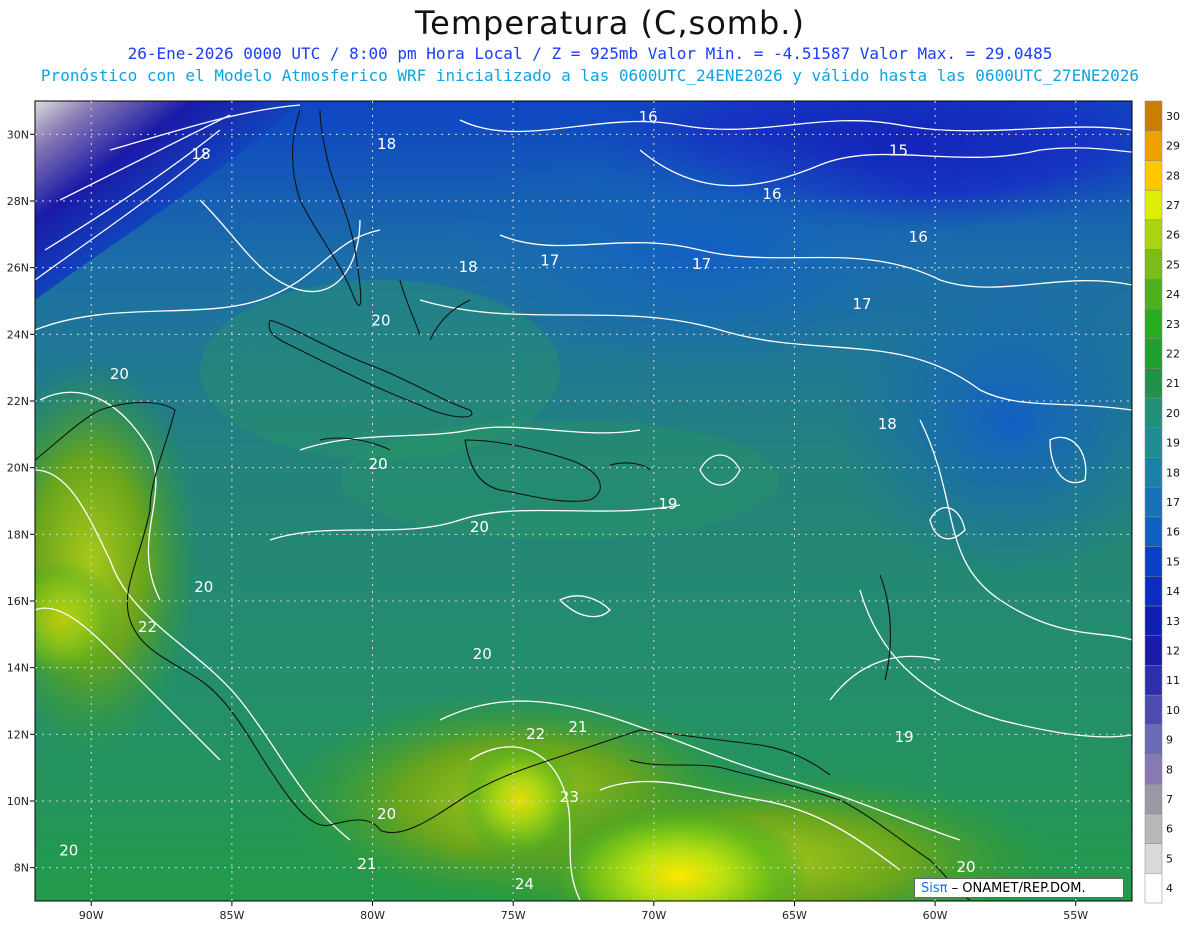  Describe the element at coordinates (18, 601) in the screenshot. I see `lat-tick-label: 16N` at that location.